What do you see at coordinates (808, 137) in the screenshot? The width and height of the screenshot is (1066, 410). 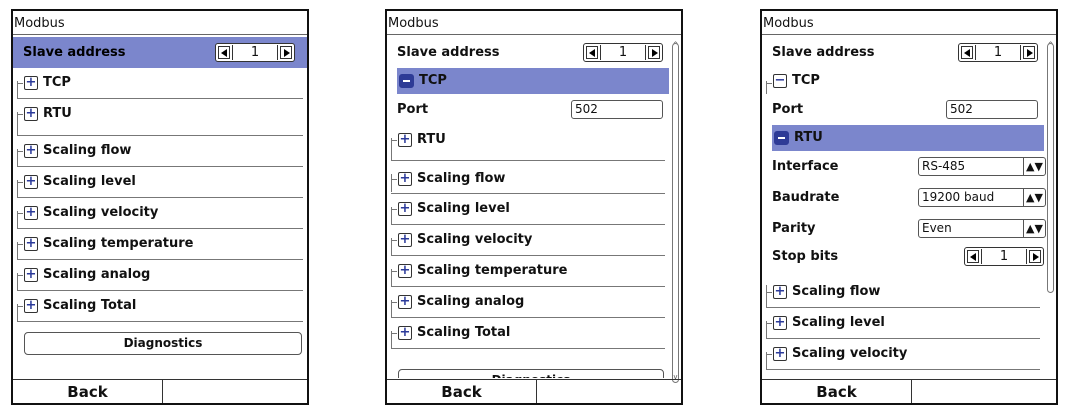 I see `group-label: RTU` at bounding box center [808, 137].